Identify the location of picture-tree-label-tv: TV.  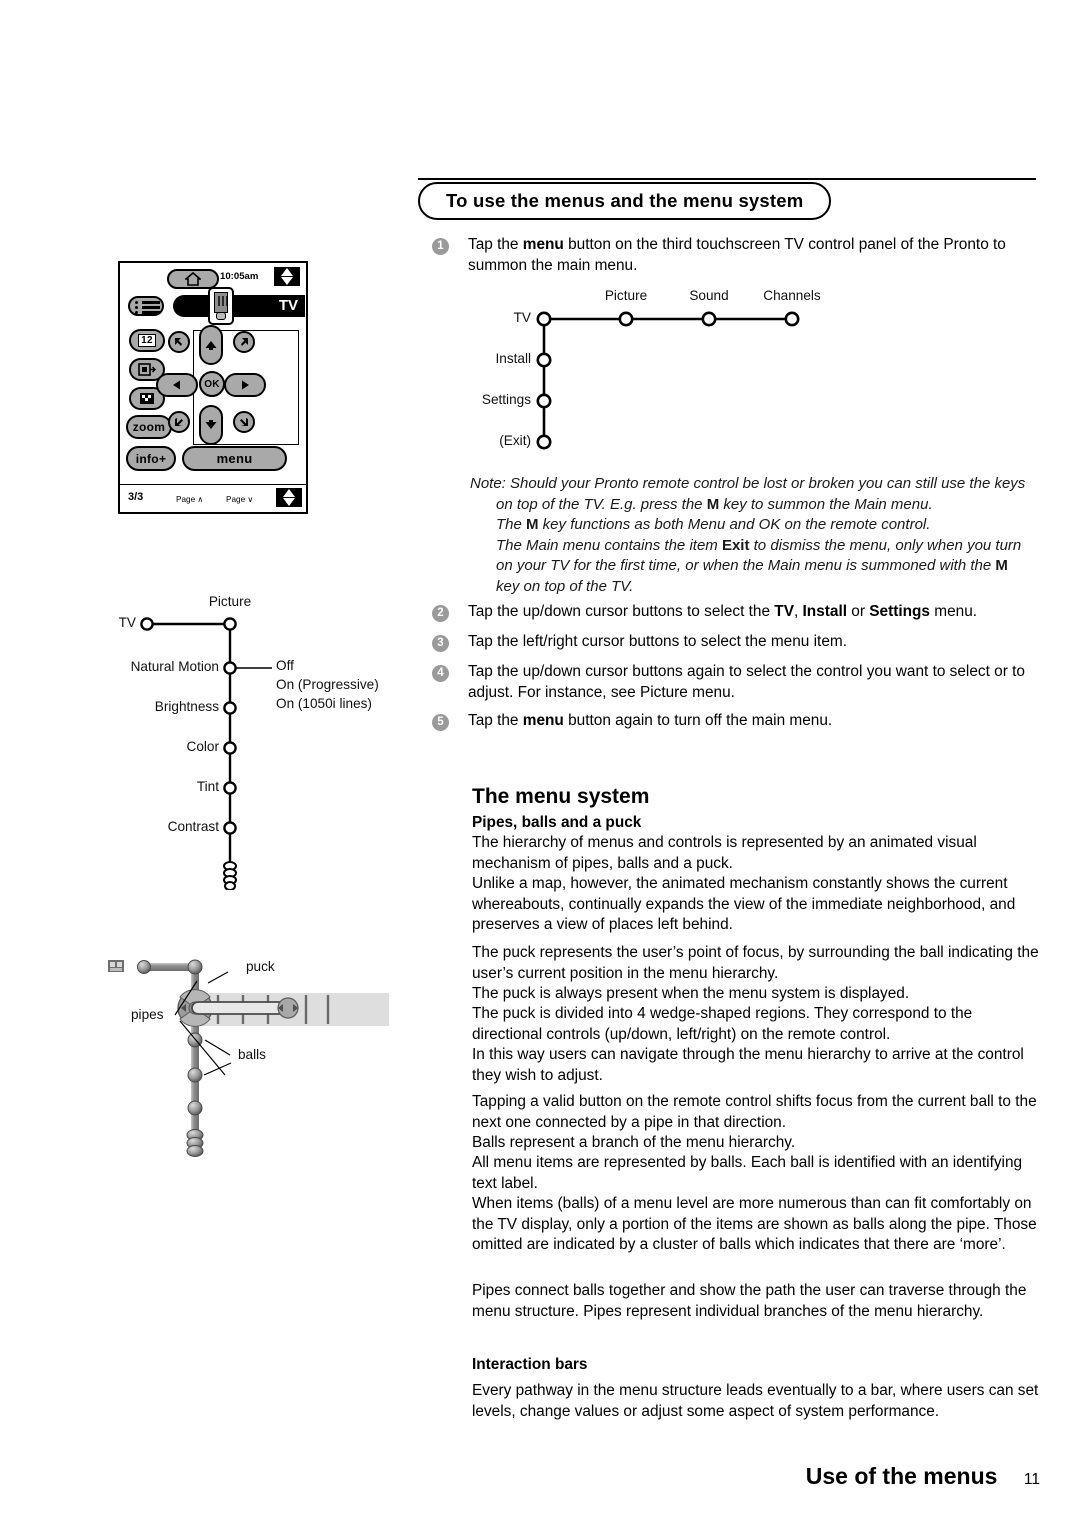
(127, 622).